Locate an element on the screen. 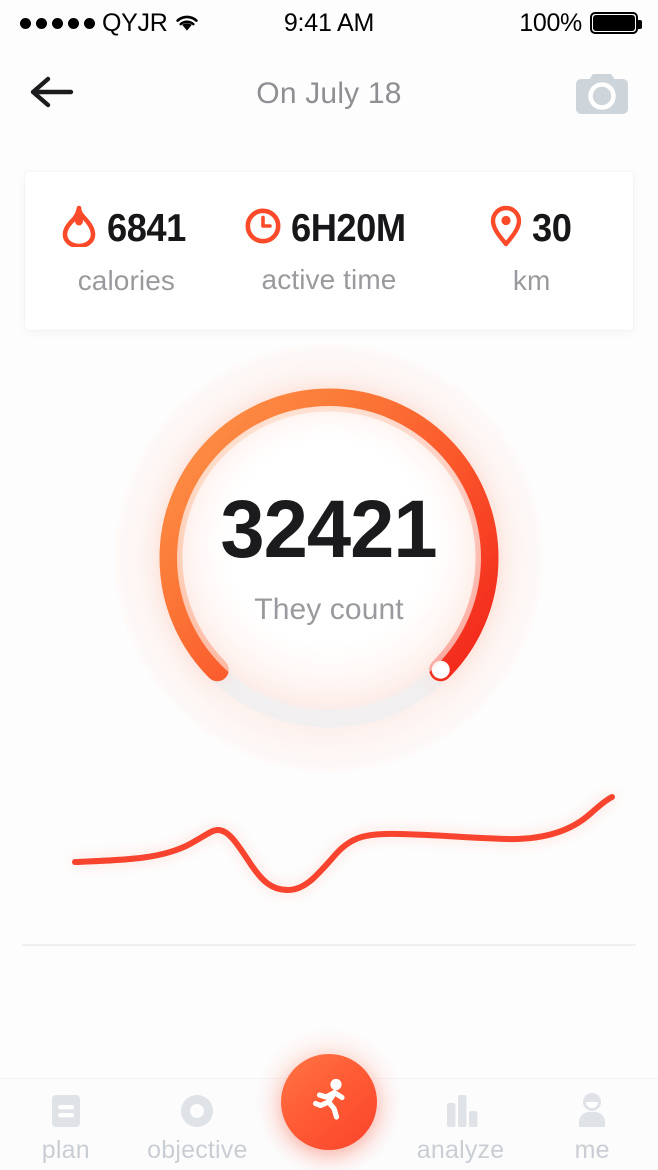 The image size is (658, 1170). stat-calories-top: 6841 is located at coordinates (126, 228).